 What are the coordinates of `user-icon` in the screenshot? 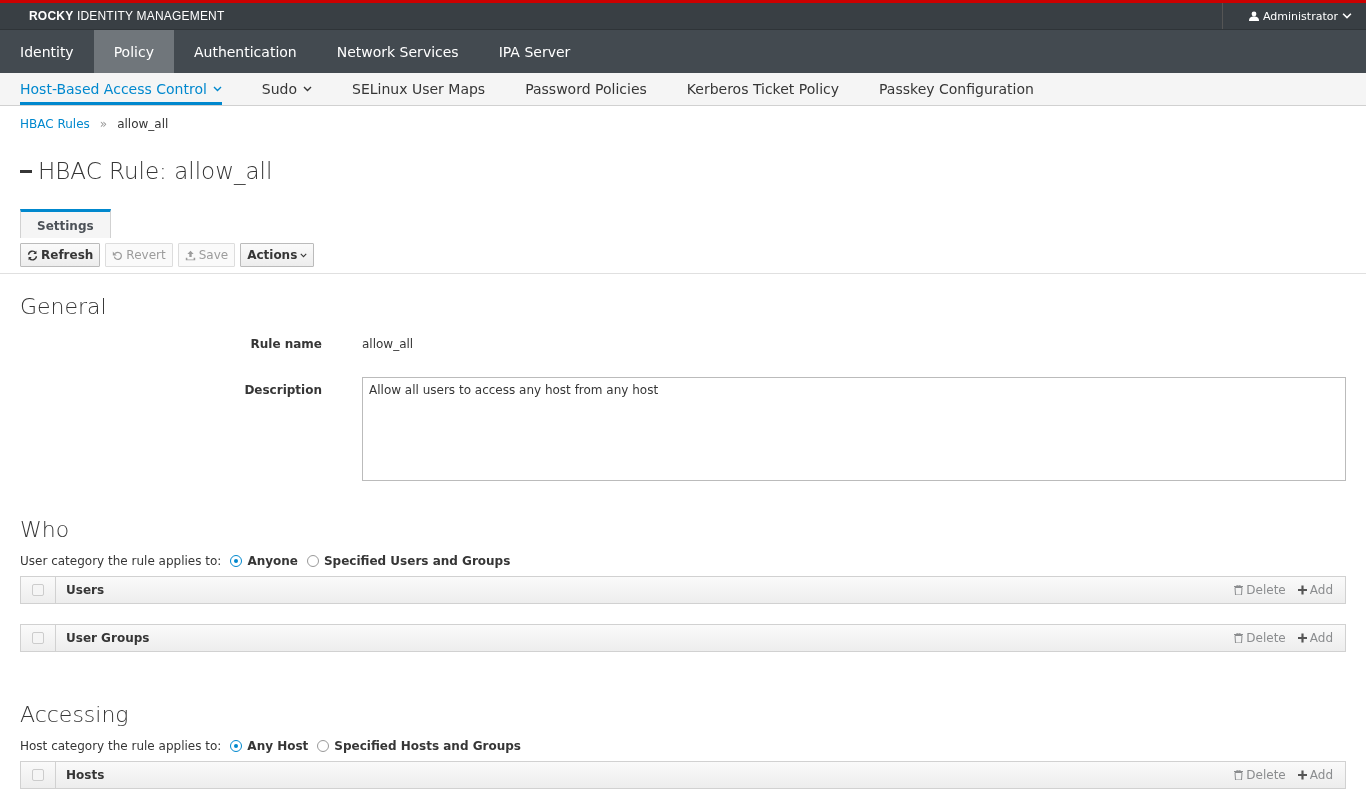 It's located at (1254, 16).